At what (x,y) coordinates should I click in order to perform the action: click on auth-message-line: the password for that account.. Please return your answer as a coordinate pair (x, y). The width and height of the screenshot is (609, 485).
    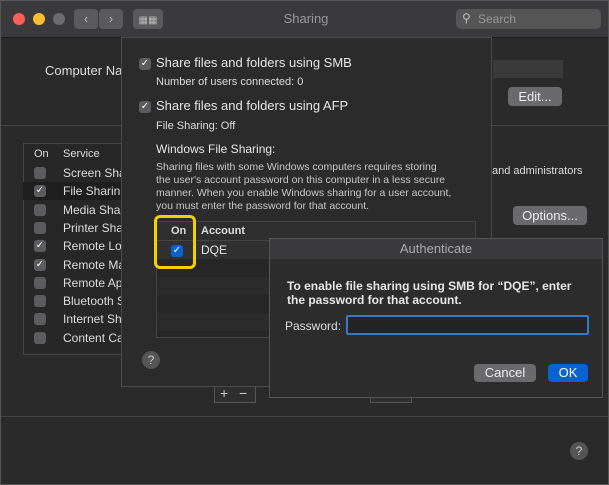
    Looking at the image, I should click on (374, 300).